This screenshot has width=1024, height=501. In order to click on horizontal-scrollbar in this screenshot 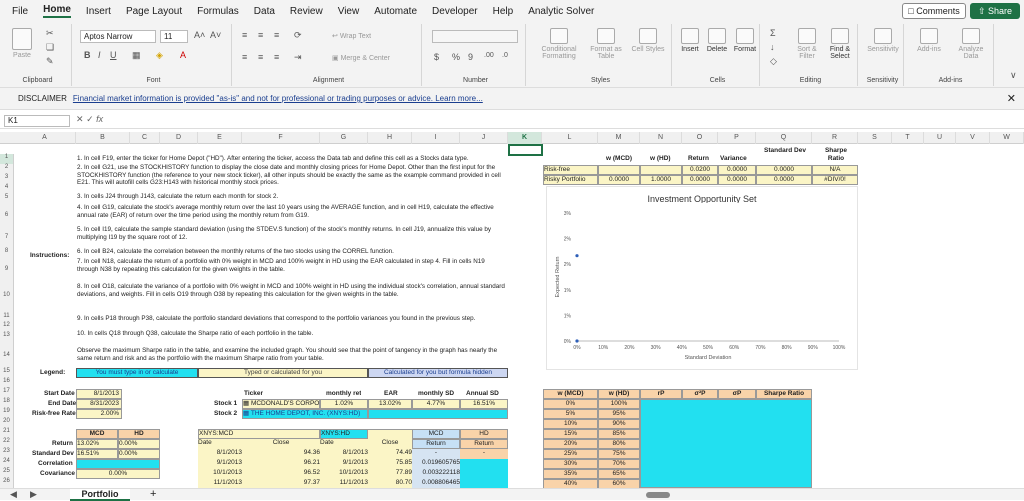, I will do `click(830, 495)`.